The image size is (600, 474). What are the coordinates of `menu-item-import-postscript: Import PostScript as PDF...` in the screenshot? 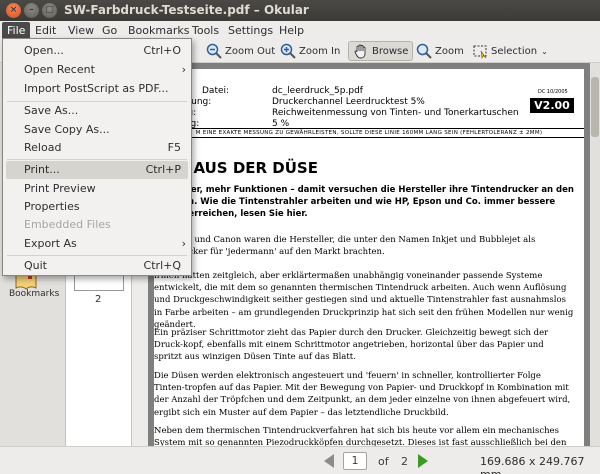 It's located at (97, 89).